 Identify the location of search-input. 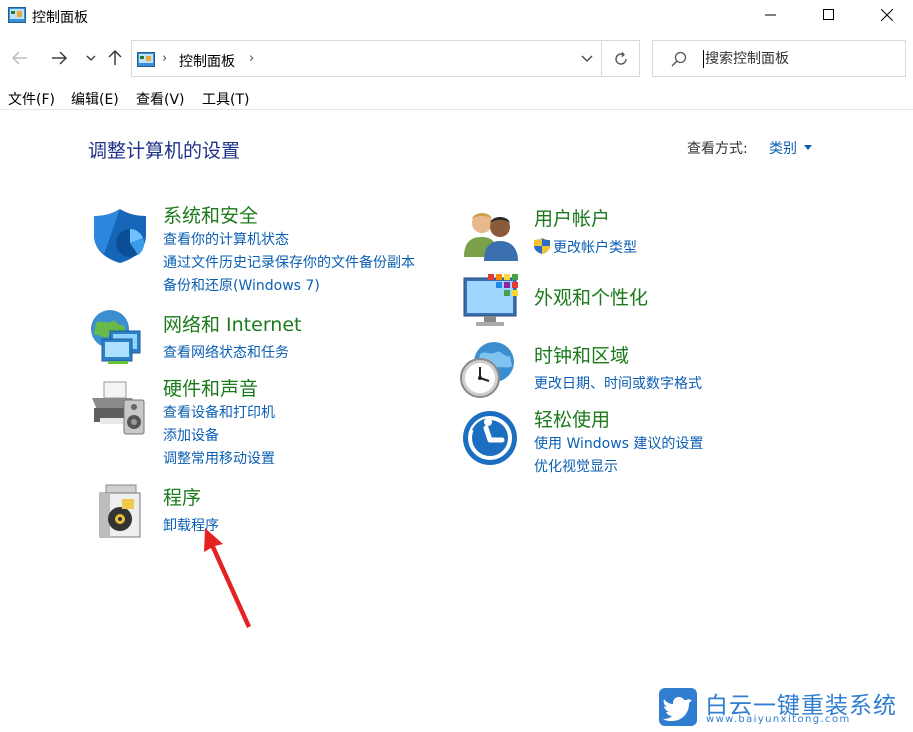
(800, 59).